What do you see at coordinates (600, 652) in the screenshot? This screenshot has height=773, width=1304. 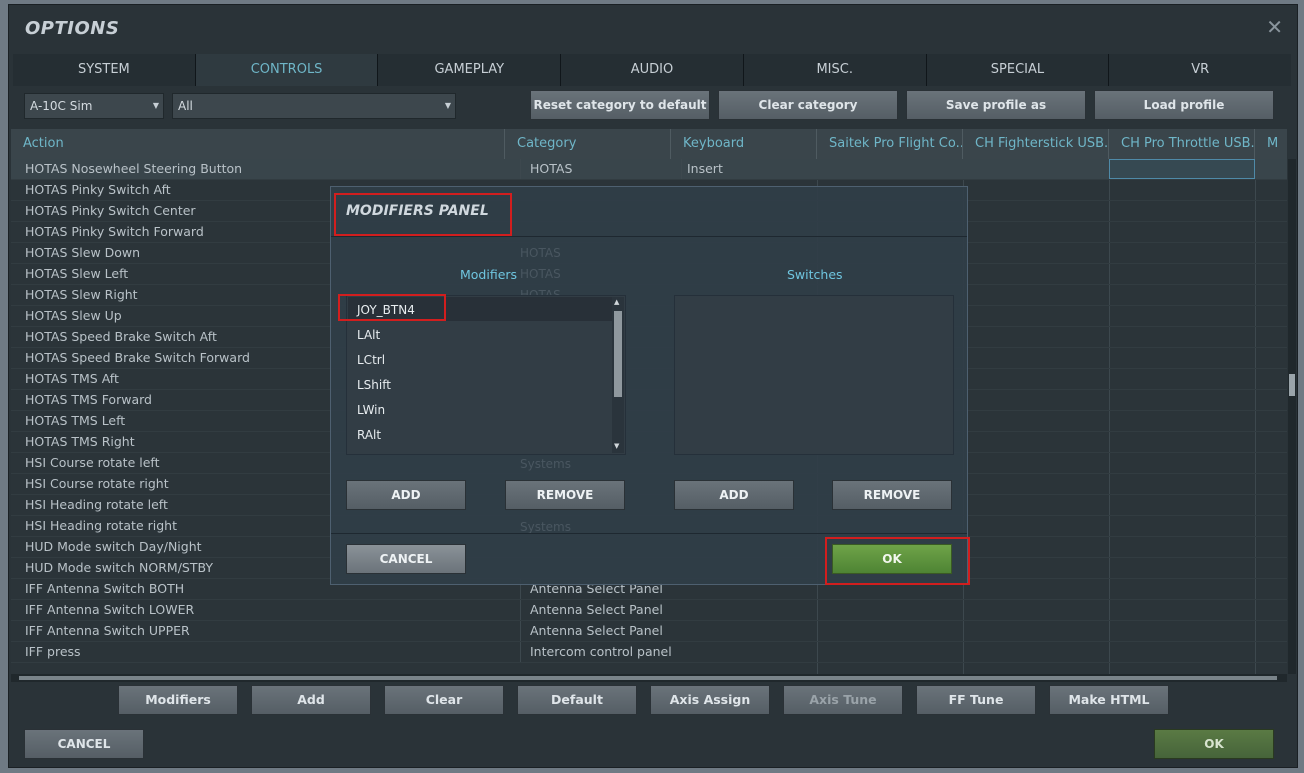 I see `category-cell: Intercom control panel` at bounding box center [600, 652].